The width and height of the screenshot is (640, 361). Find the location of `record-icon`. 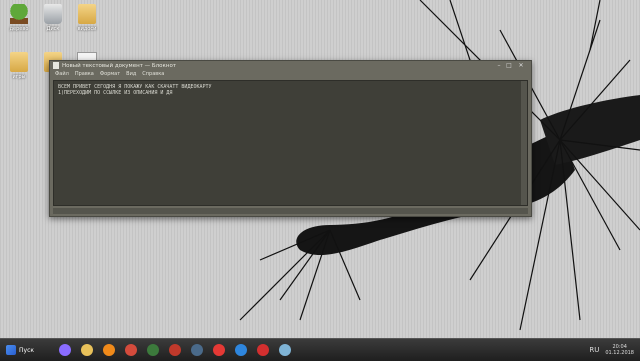

record-icon is located at coordinates (263, 350).